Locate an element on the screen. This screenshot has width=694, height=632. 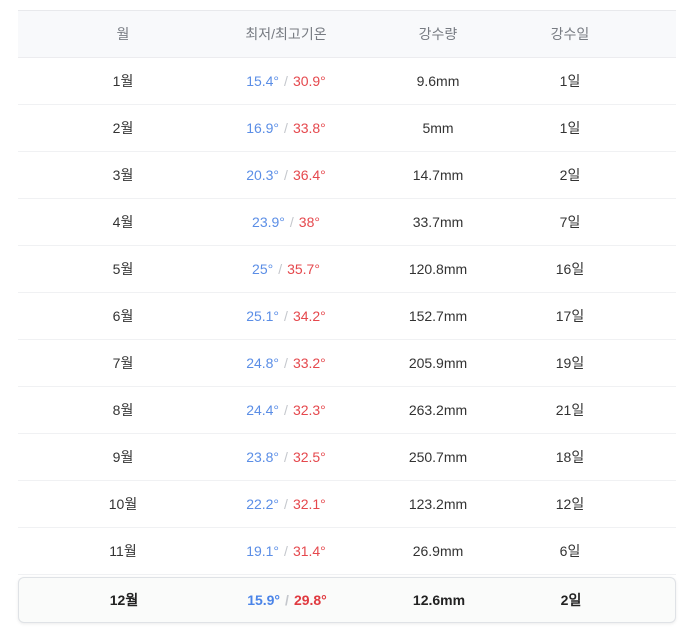
low-temp: 24.8° is located at coordinates (263, 363).